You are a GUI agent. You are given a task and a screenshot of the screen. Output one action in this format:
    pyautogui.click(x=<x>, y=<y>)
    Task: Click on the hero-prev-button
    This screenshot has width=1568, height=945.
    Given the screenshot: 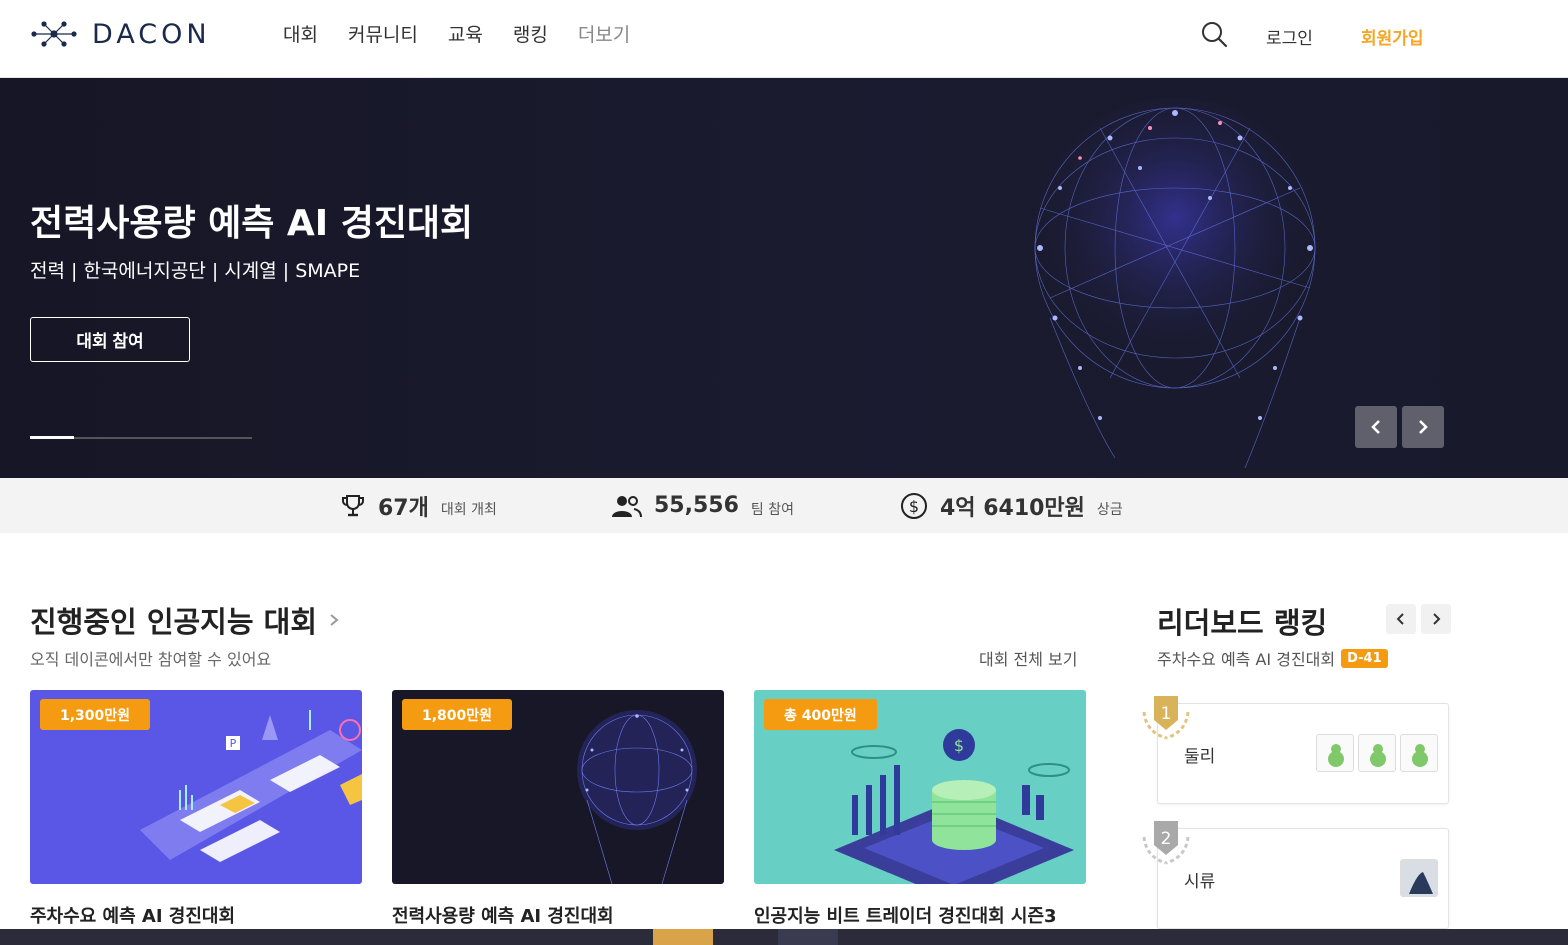 What is the action you would take?
    pyautogui.click(x=1376, y=427)
    